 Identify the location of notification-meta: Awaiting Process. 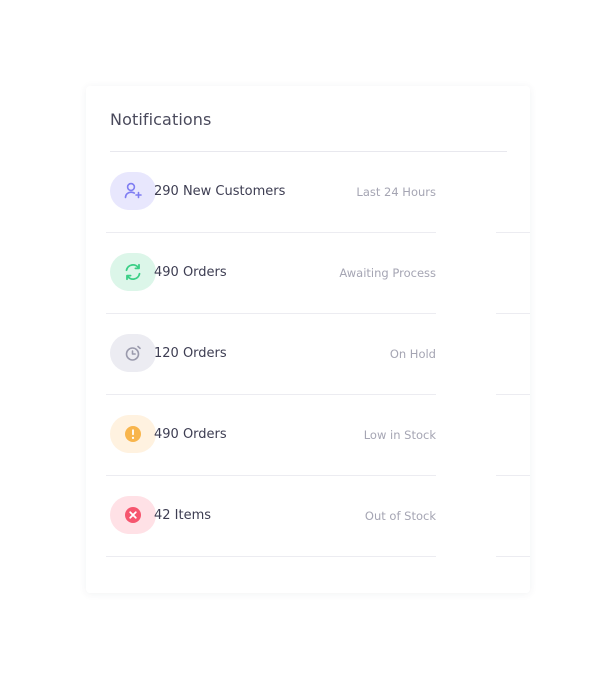
(387, 273).